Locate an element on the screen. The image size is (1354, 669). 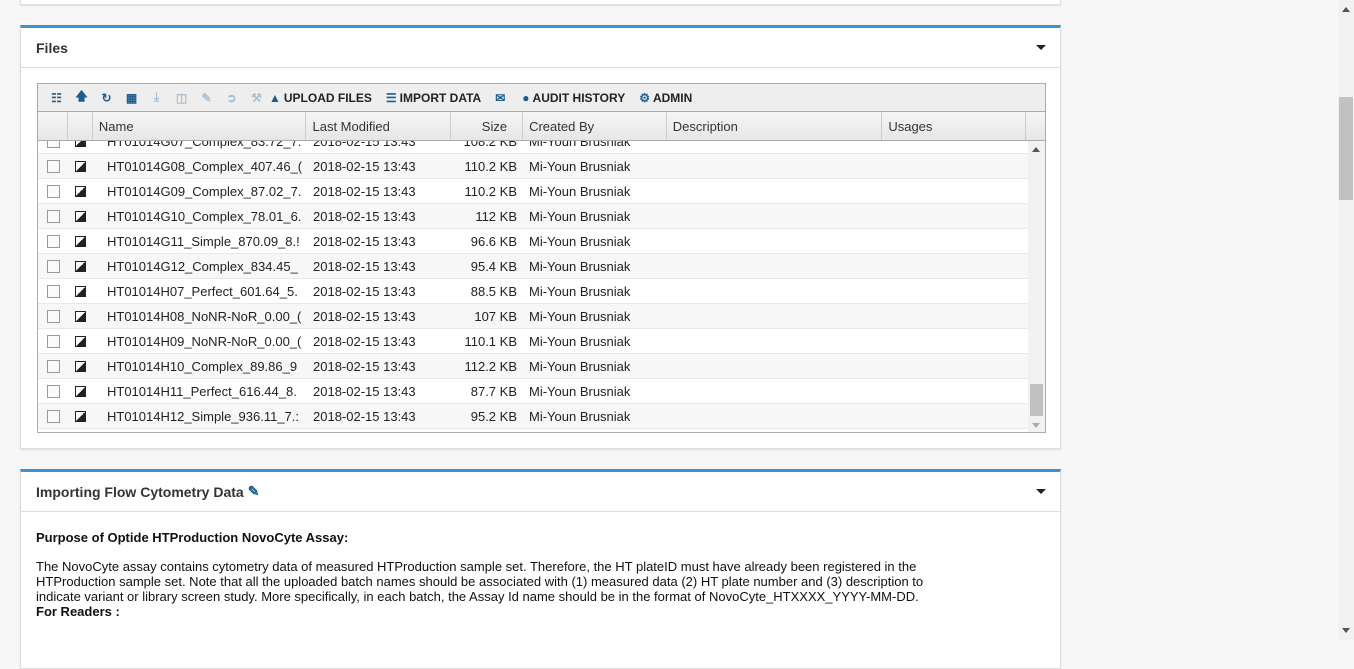
header-usages: Usages is located at coordinates (954, 126).